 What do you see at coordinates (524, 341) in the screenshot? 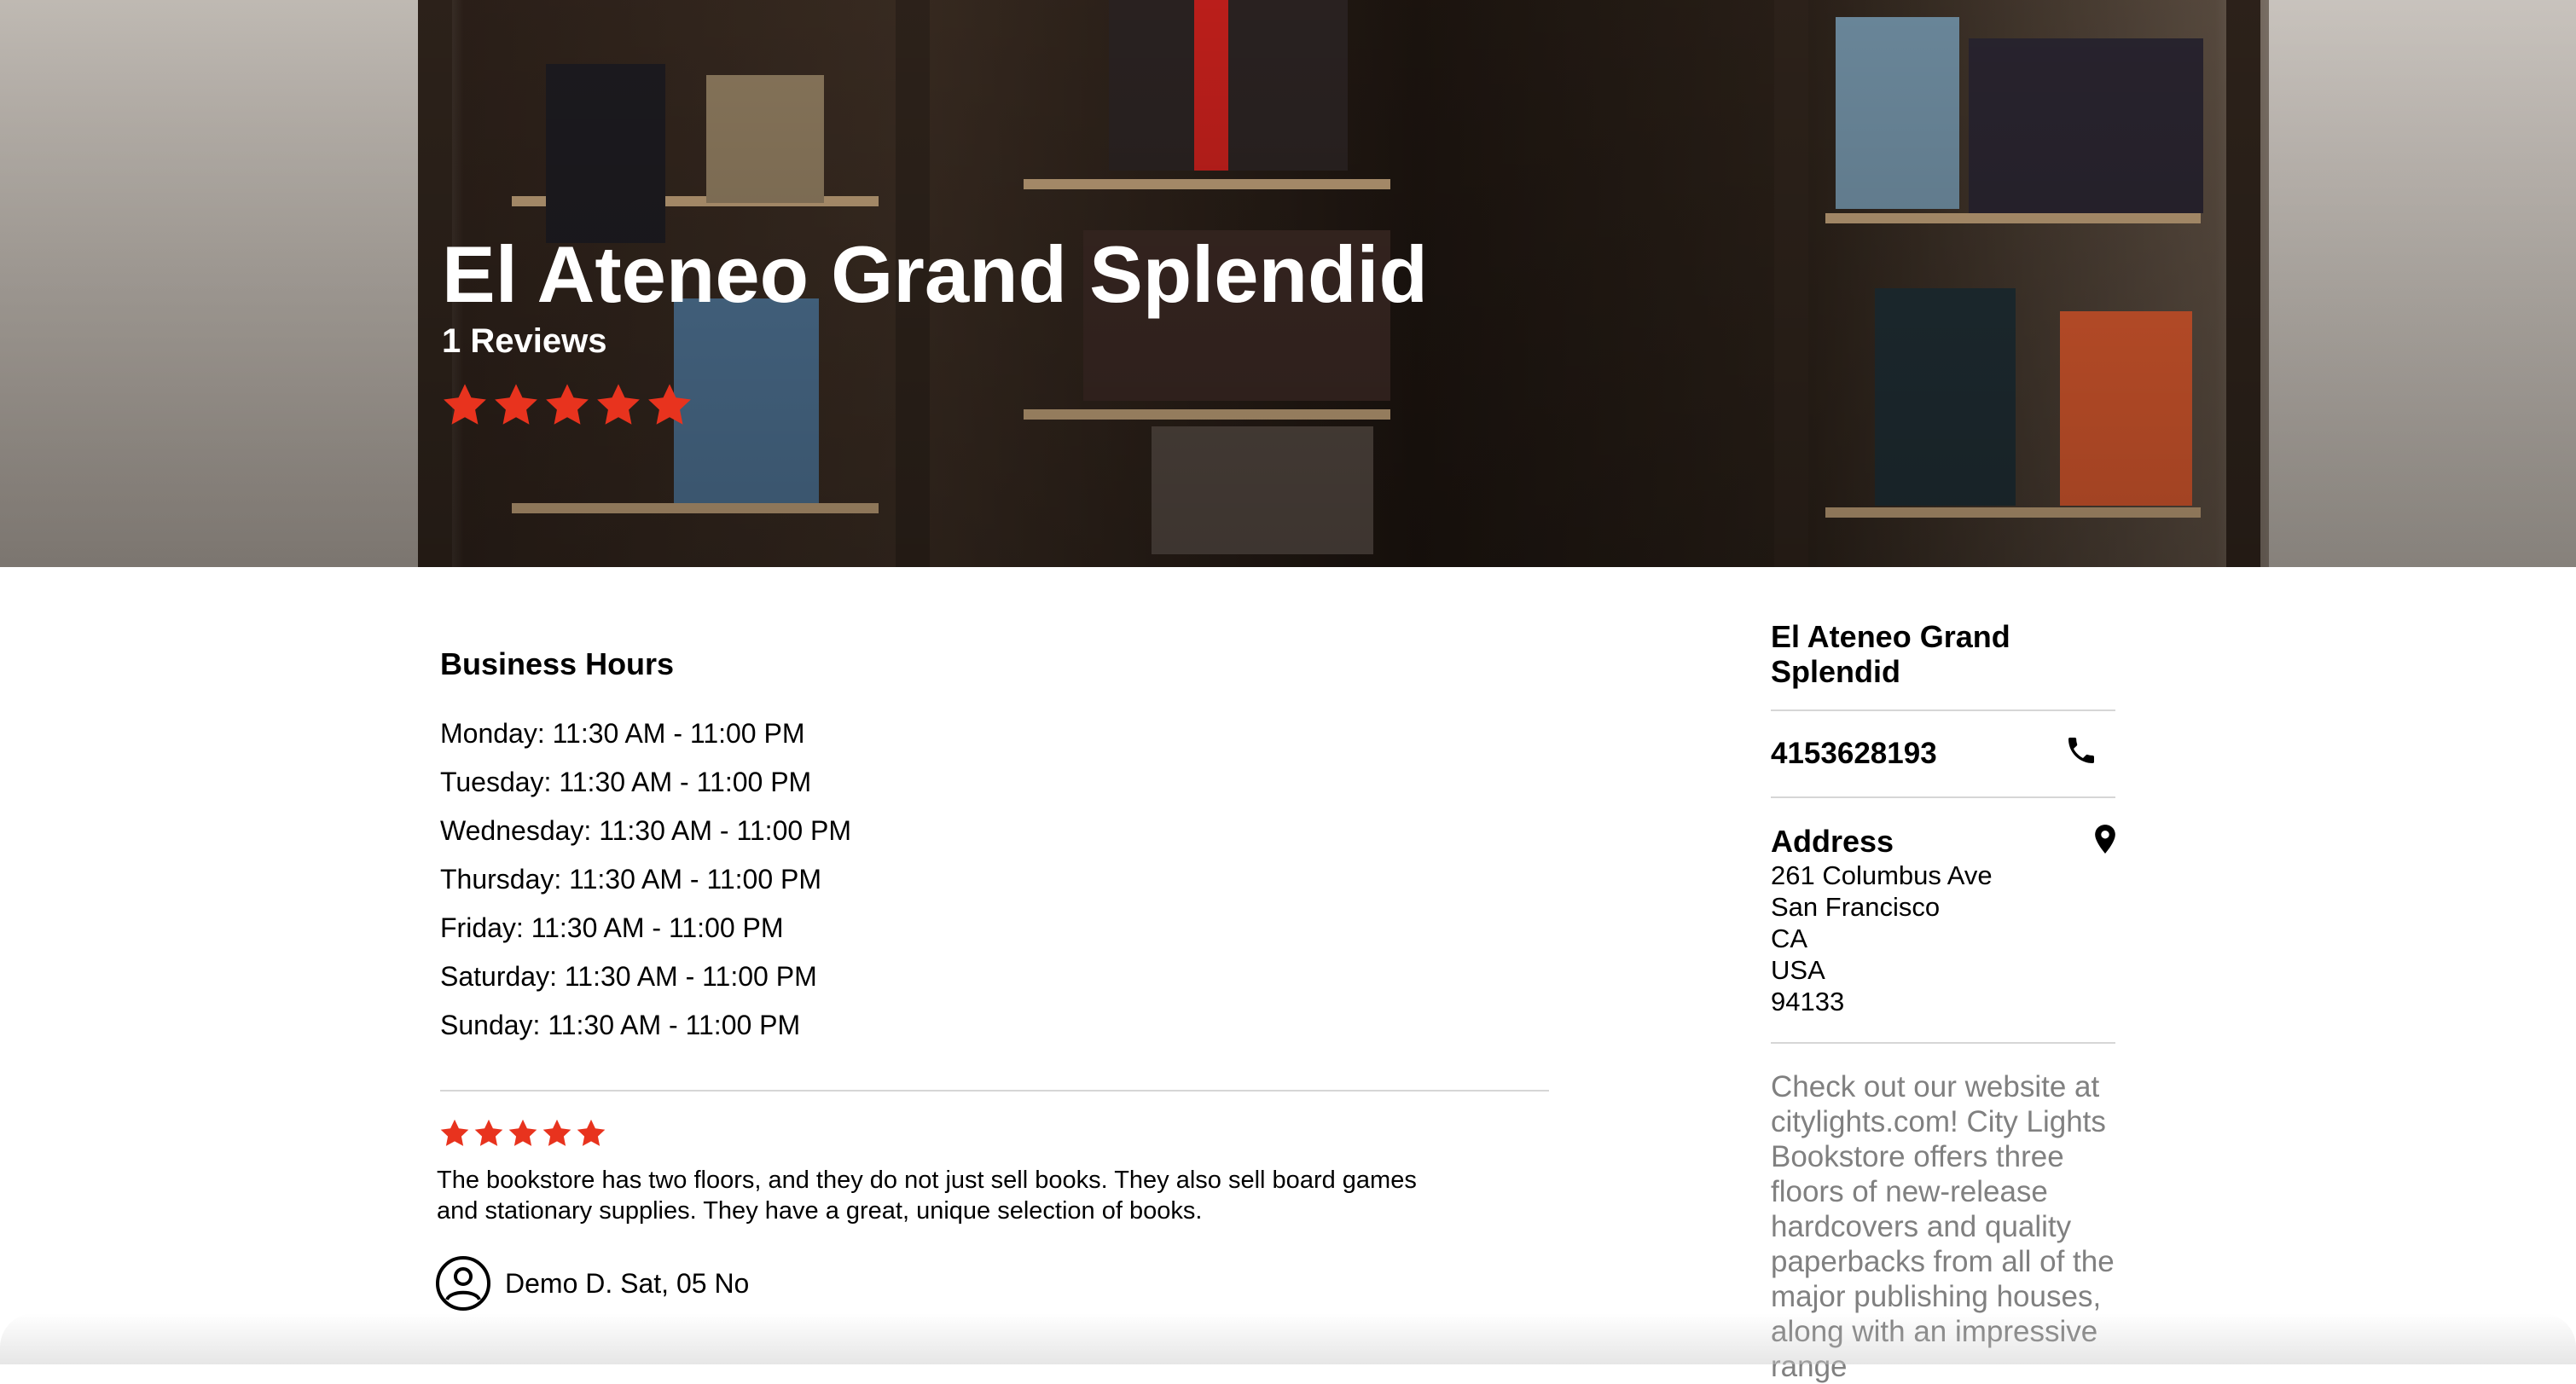
I see `review-count: 1 Reviews` at bounding box center [524, 341].